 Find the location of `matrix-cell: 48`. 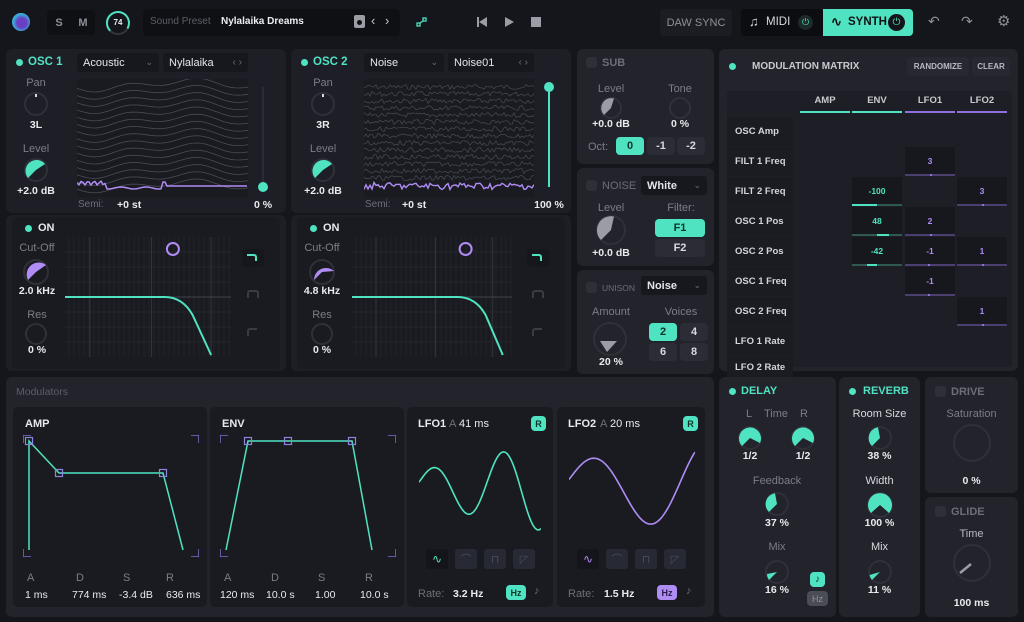

matrix-cell: 48 is located at coordinates (877, 221).